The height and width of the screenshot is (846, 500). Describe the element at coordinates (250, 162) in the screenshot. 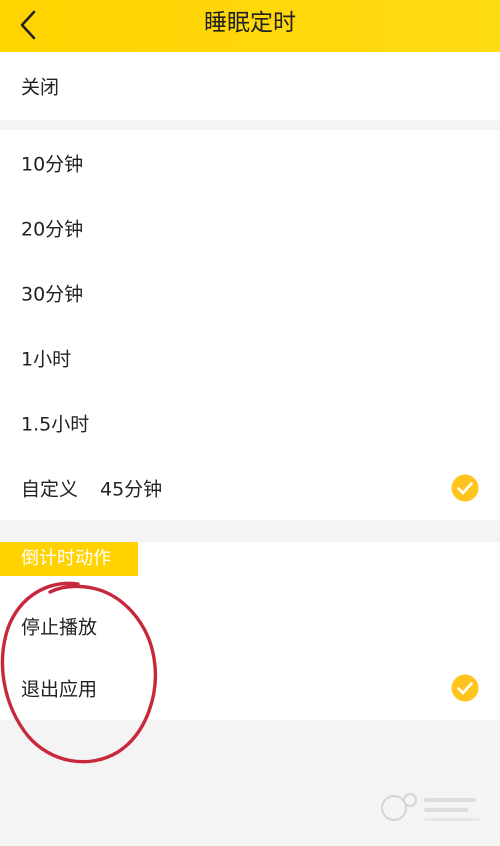

I see `timer-option-10min: 10分钟` at that location.